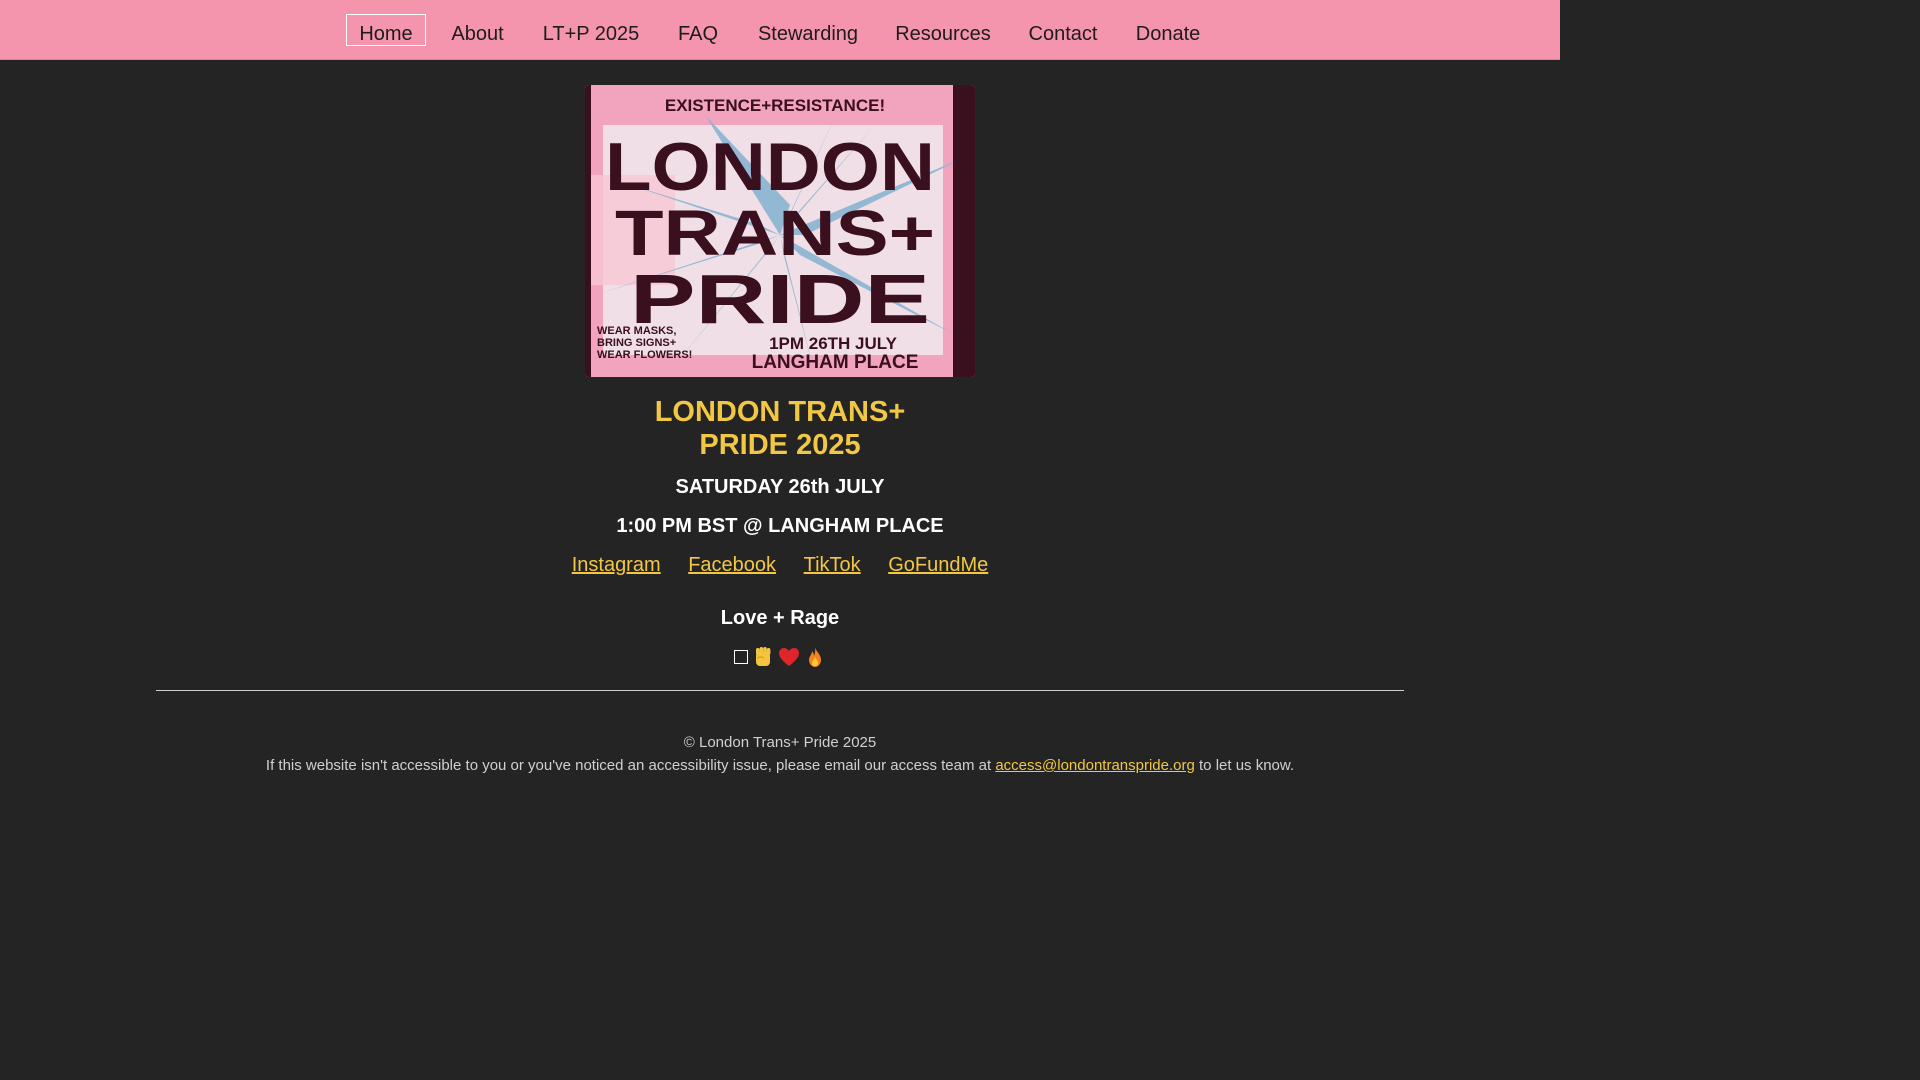 Image resolution: width=1920 pixels, height=1080 pixels. I want to click on poster-datetime: 1PM 26TH JULY, so click(833, 343).